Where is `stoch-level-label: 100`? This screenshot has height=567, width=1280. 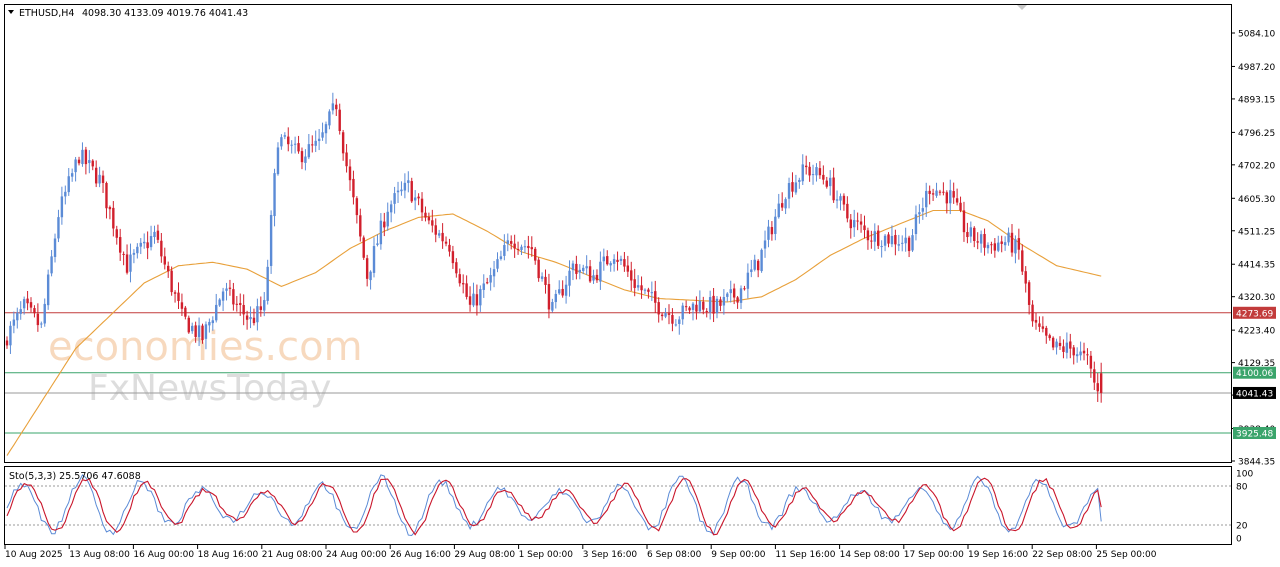 stoch-level-label: 100 is located at coordinates (1244, 475).